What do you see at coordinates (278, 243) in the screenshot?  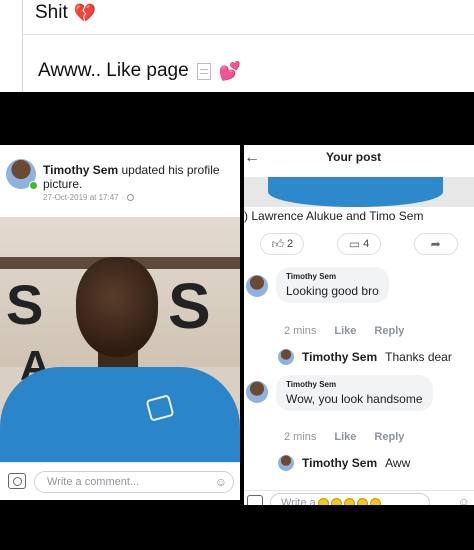 I see `thumbs-up-icon: 👍︎` at bounding box center [278, 243].